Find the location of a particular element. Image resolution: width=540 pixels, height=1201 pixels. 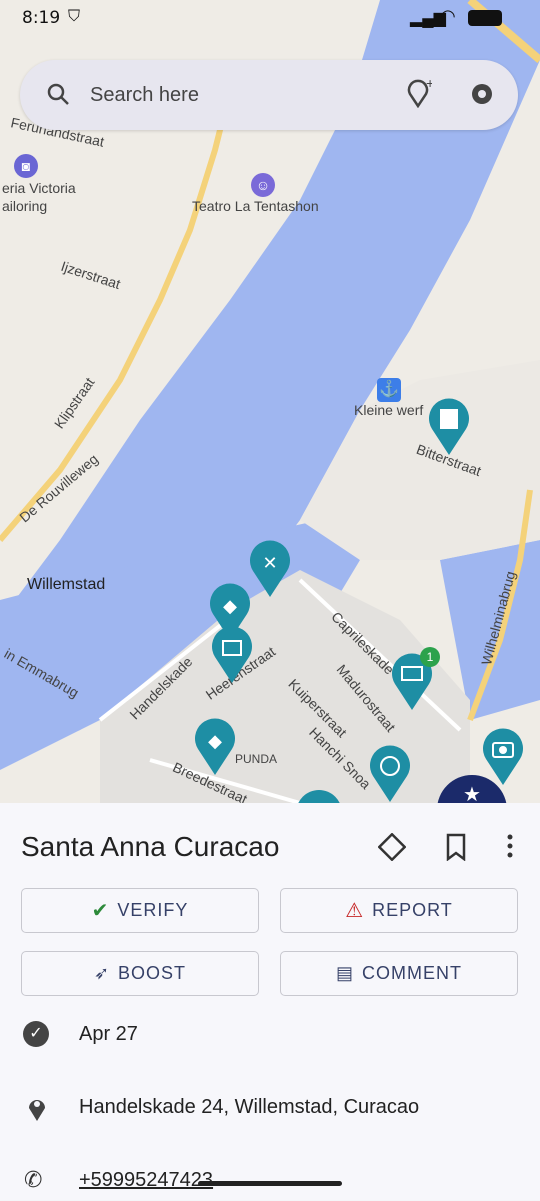

boost-label: BOOST is located at coordinates (152, 973).